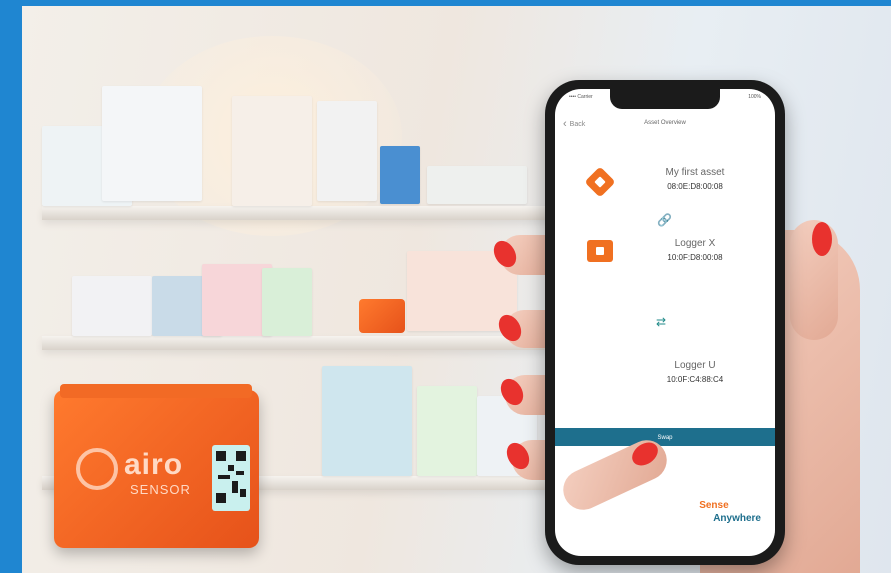  I want to click on asset-name: Logger U, so click(695, 365).